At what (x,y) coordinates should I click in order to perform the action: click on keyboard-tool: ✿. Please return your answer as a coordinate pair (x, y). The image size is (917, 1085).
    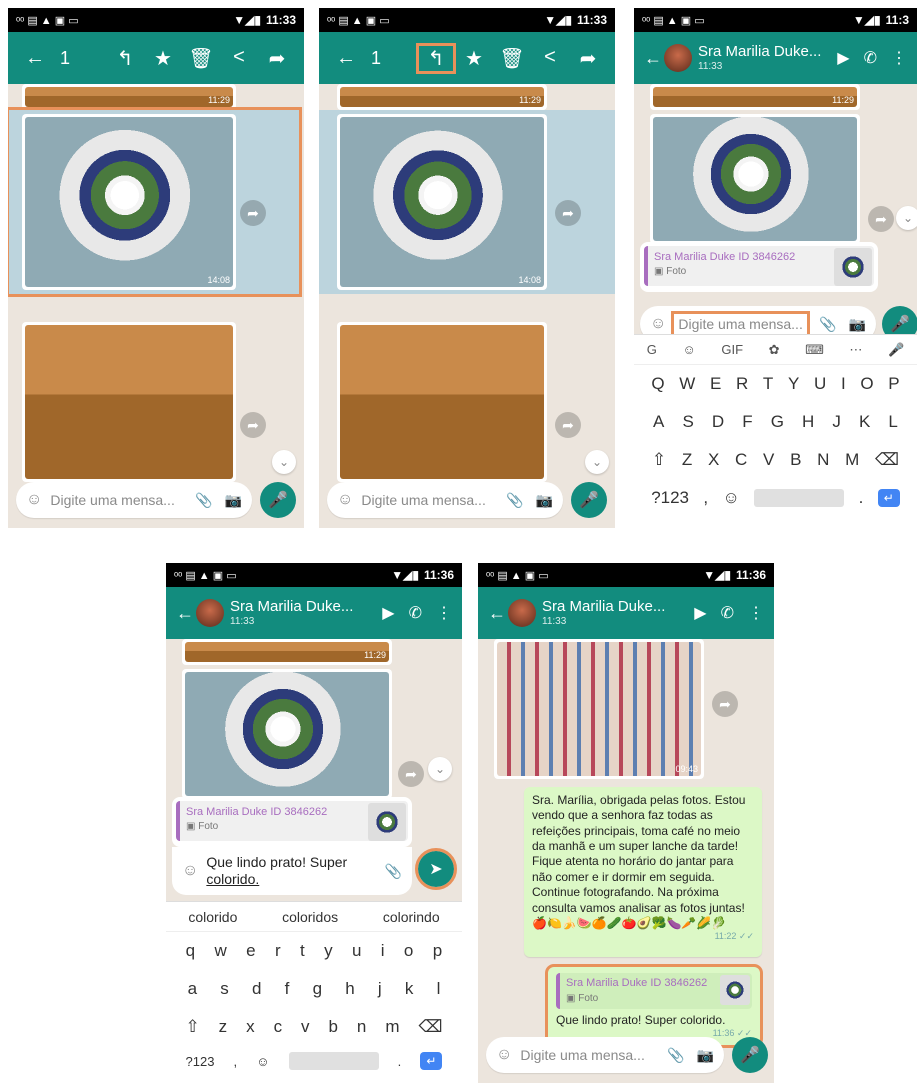
    Looking at the image, I should click on (774, 350).